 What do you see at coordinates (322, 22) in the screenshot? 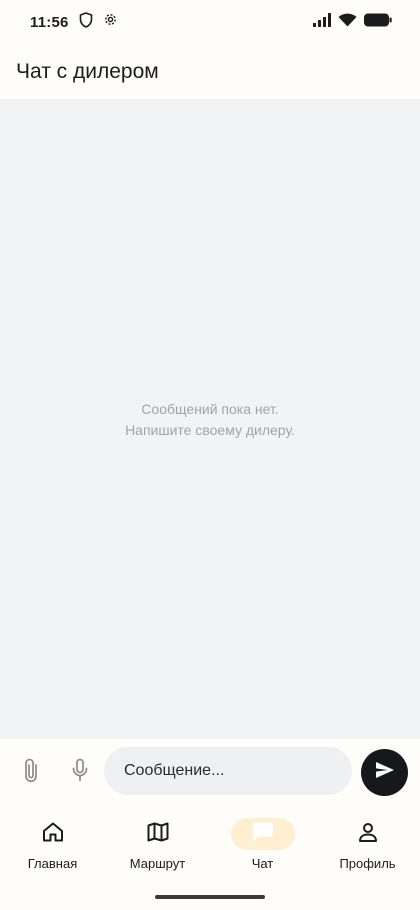
I see `signal-icon` at bounding box center [322, 22].